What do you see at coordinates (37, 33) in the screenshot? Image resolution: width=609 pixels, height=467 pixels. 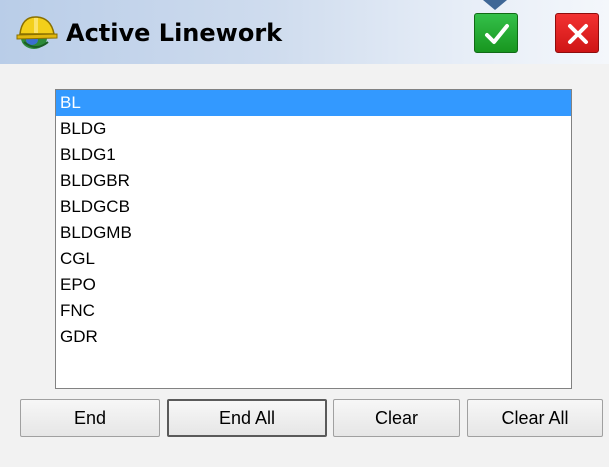 I see `hard-hat-icon` at bounding box center [37, 33].